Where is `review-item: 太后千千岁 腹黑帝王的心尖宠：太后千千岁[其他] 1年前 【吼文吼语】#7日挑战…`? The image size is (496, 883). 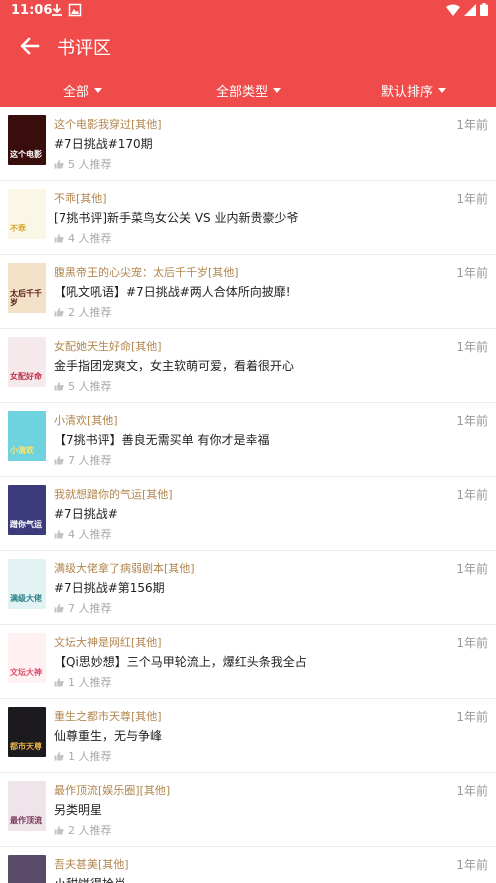
review-item: 太后千千岁 腹黑帝王的心尖宠：太后千千岁[其他] 1年前 【吼文吼语】#7日挑战… is located at coordinates (248, 292).